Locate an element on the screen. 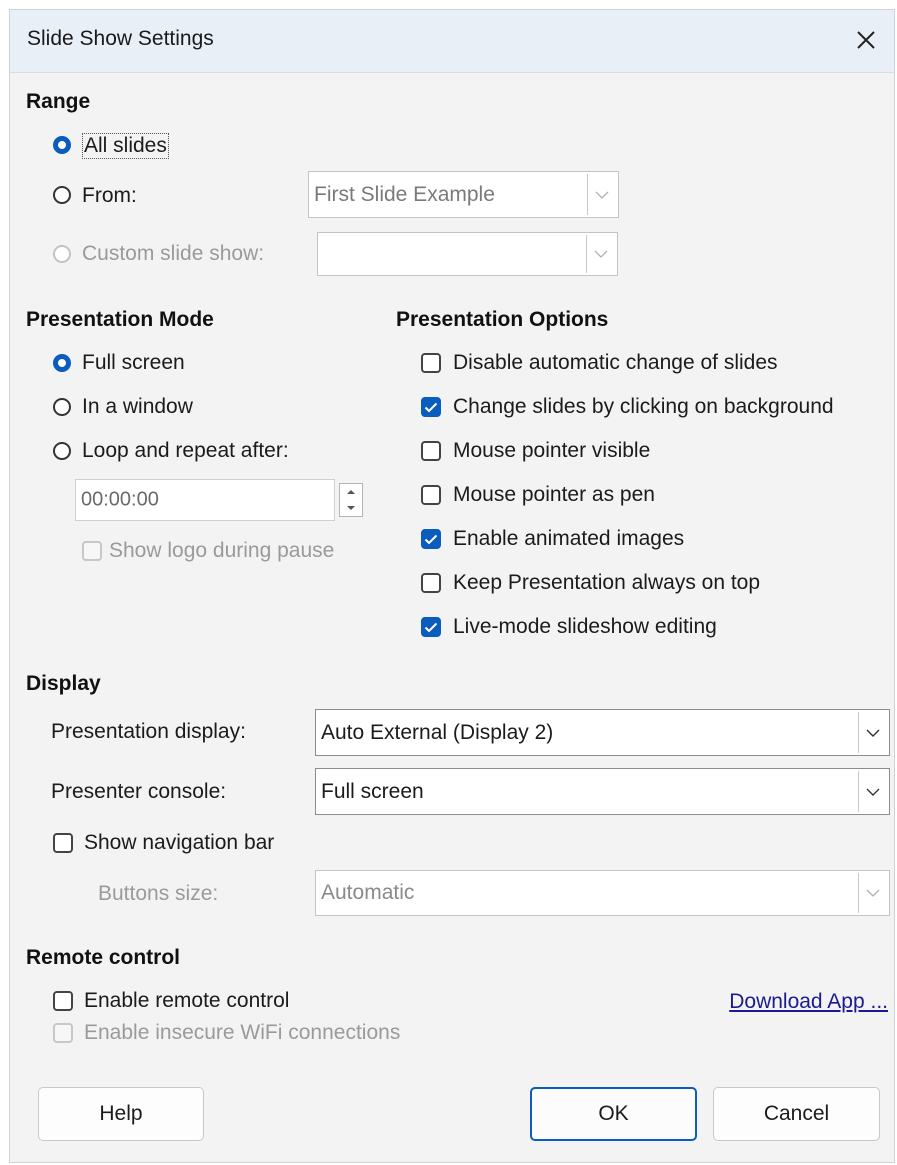 This screenshot has width=897, height=1165. loop-time-field: 00:00:00 is located at coordinates (205, 500).